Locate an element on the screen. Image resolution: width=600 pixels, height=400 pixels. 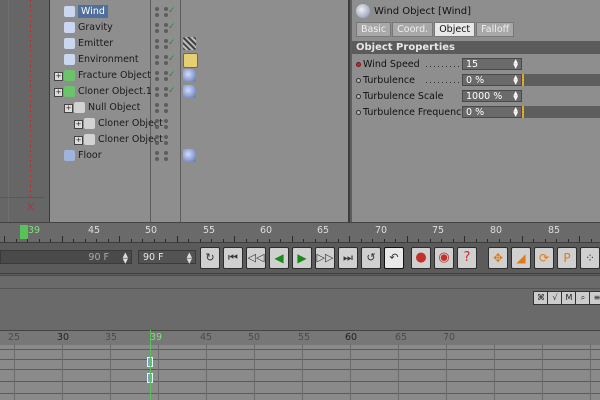
current-frame-marker is located at coordinates (24, 232).